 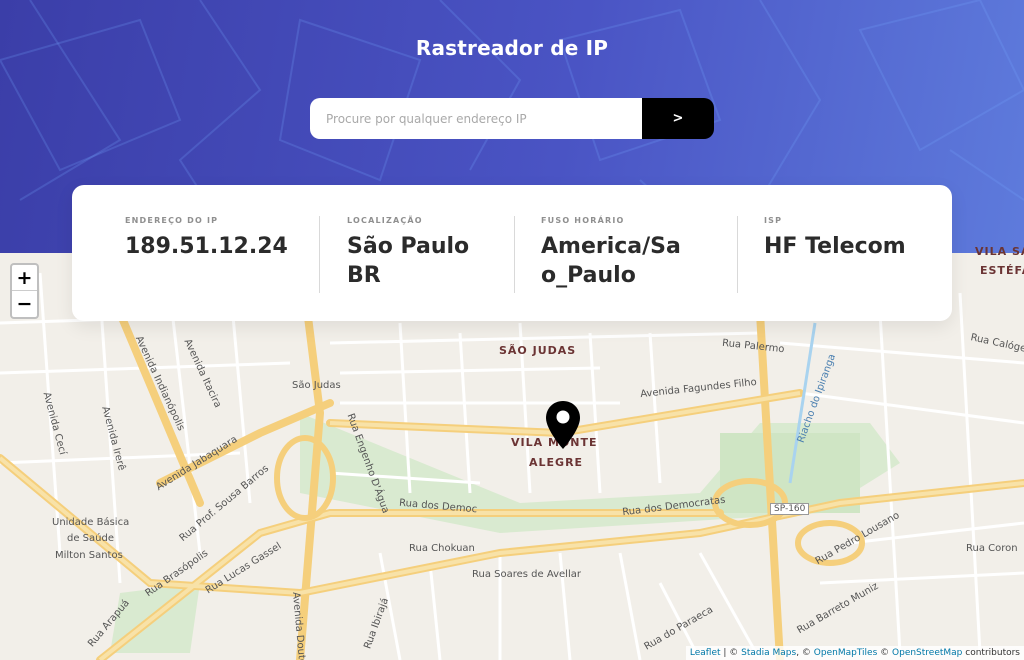 I want to click on info-isp-value: HF Telecom, so click(x=835, y=246).